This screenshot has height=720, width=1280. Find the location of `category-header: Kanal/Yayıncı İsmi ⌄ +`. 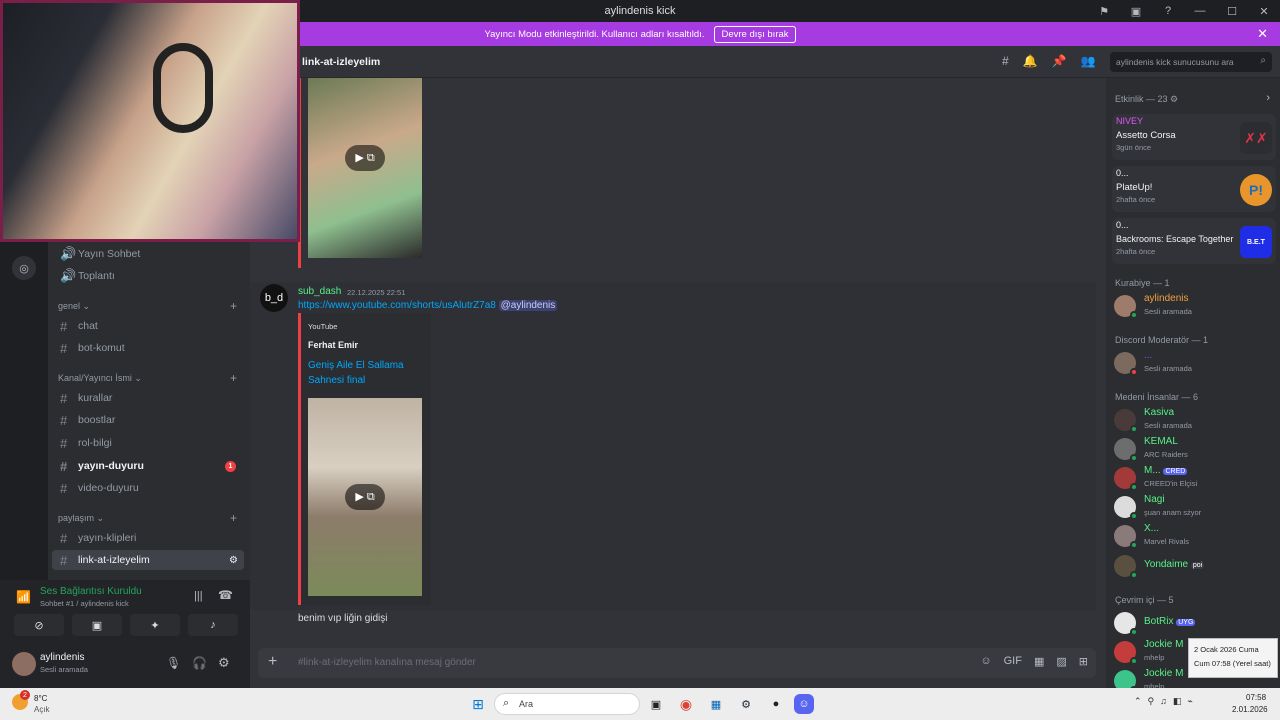

category-header: Kanal/Yayıncı İsmi ⌄ + is located at coordinates (147, 378).